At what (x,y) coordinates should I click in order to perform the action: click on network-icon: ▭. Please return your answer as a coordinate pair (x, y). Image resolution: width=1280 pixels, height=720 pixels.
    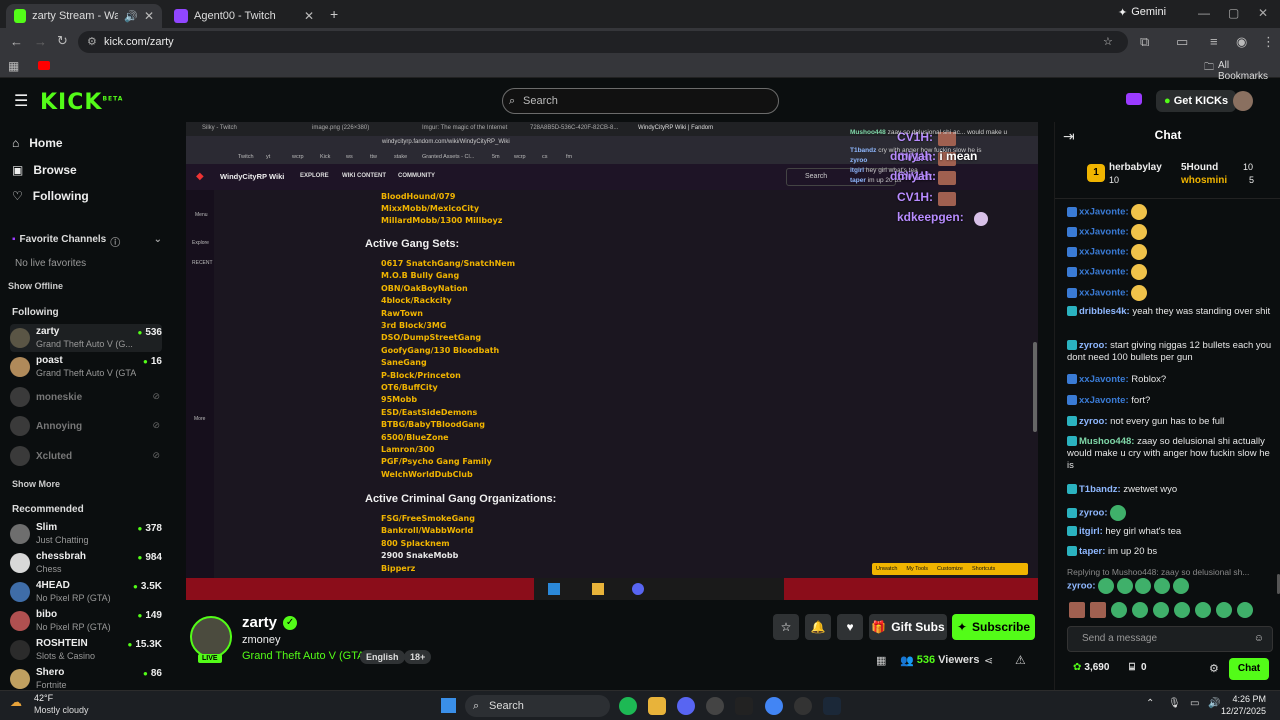
    Looking at the image, I should click on (1194, 703).